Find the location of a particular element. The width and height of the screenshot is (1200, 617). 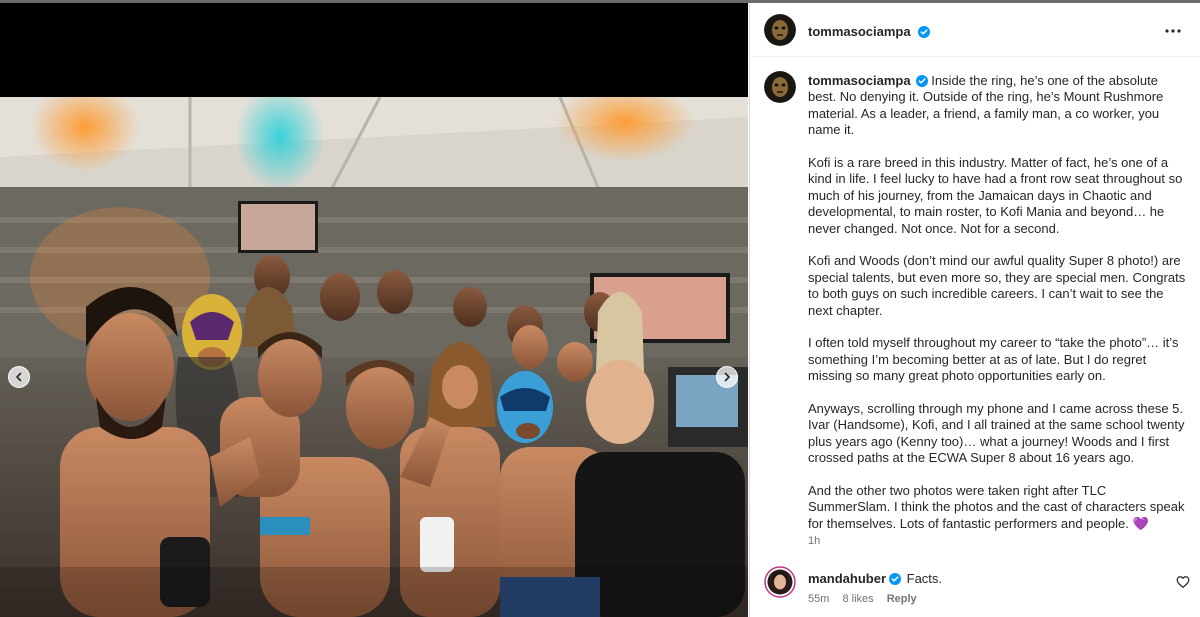

author-avatar is located at coordinates (780, 30).